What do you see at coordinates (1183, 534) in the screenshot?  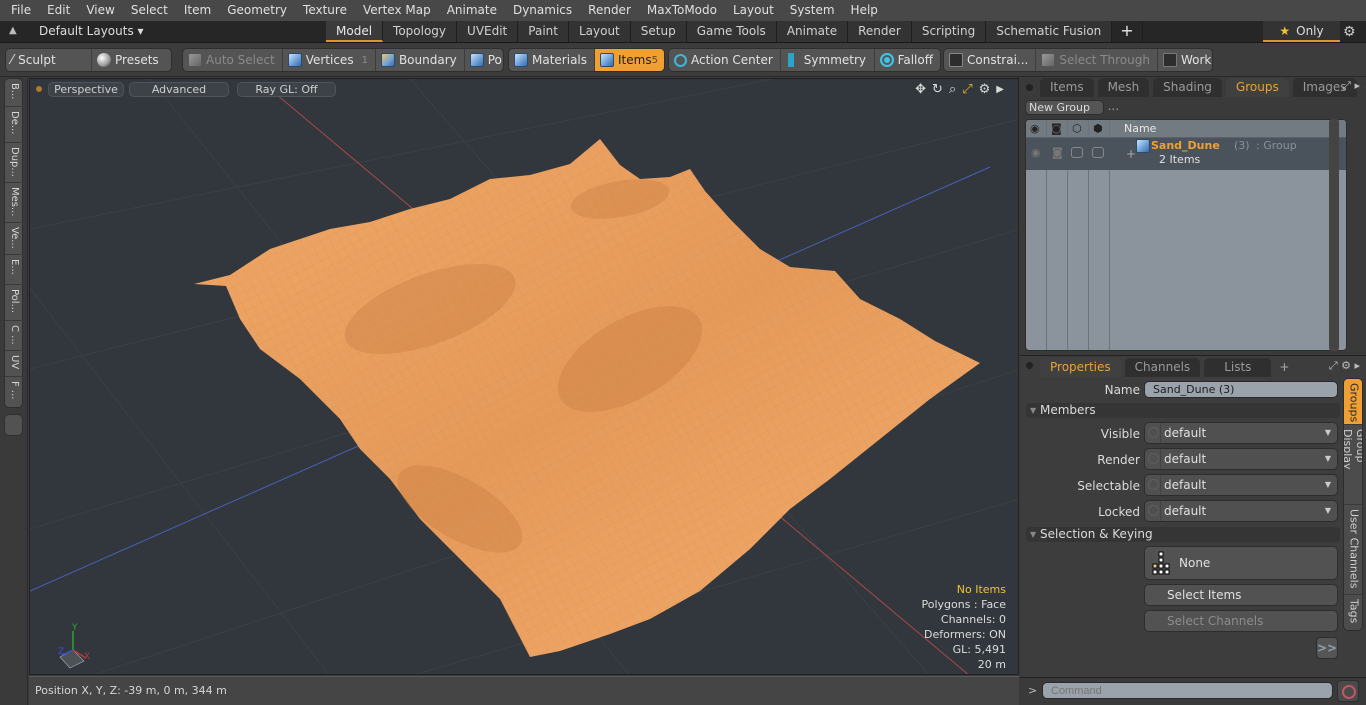 I see `selection-keying-section: ▼ Selection & Keying` at bounding box center [1183, 534].